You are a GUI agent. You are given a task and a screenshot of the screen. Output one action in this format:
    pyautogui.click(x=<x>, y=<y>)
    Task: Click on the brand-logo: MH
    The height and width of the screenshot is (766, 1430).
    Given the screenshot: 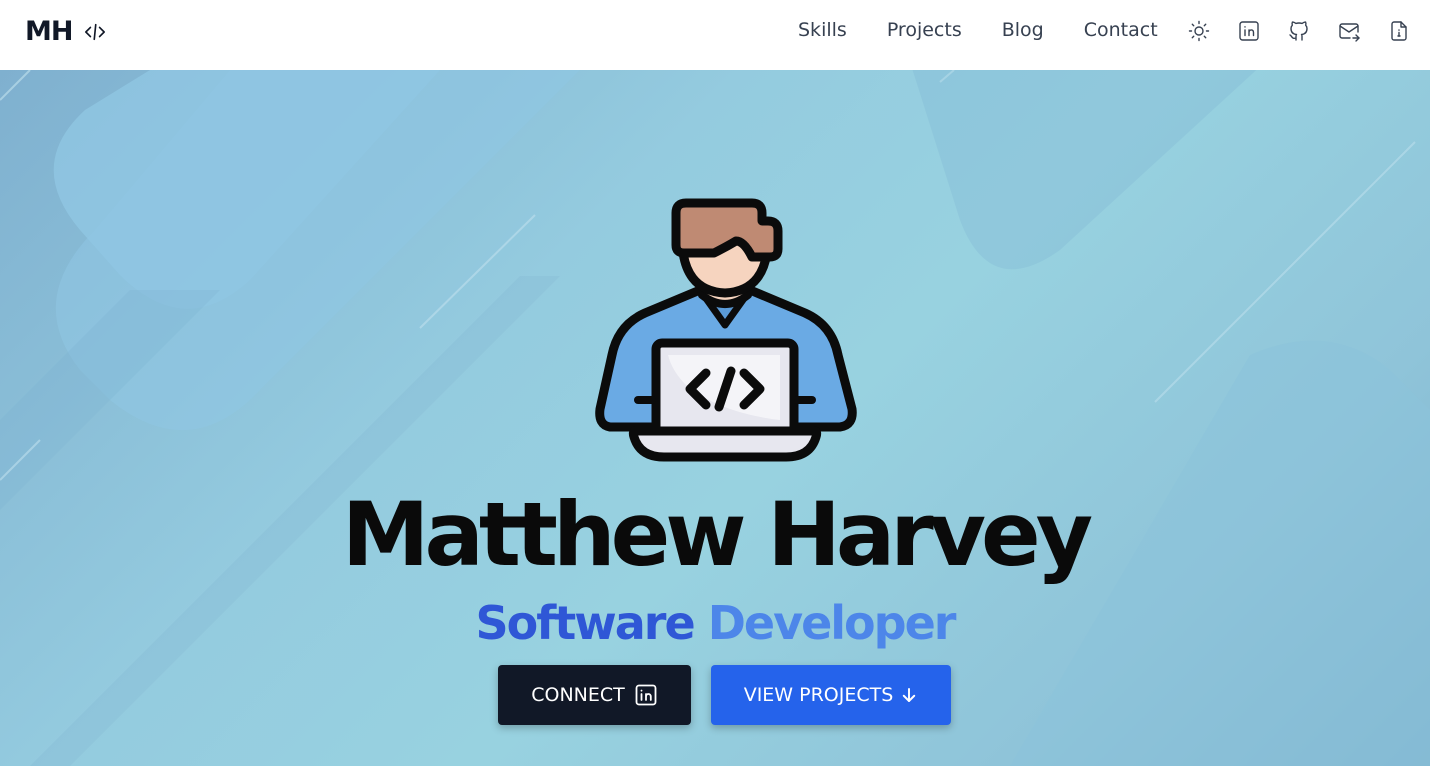 What is the action you would take?
    pyautogui.click(x=65, y=31)
    